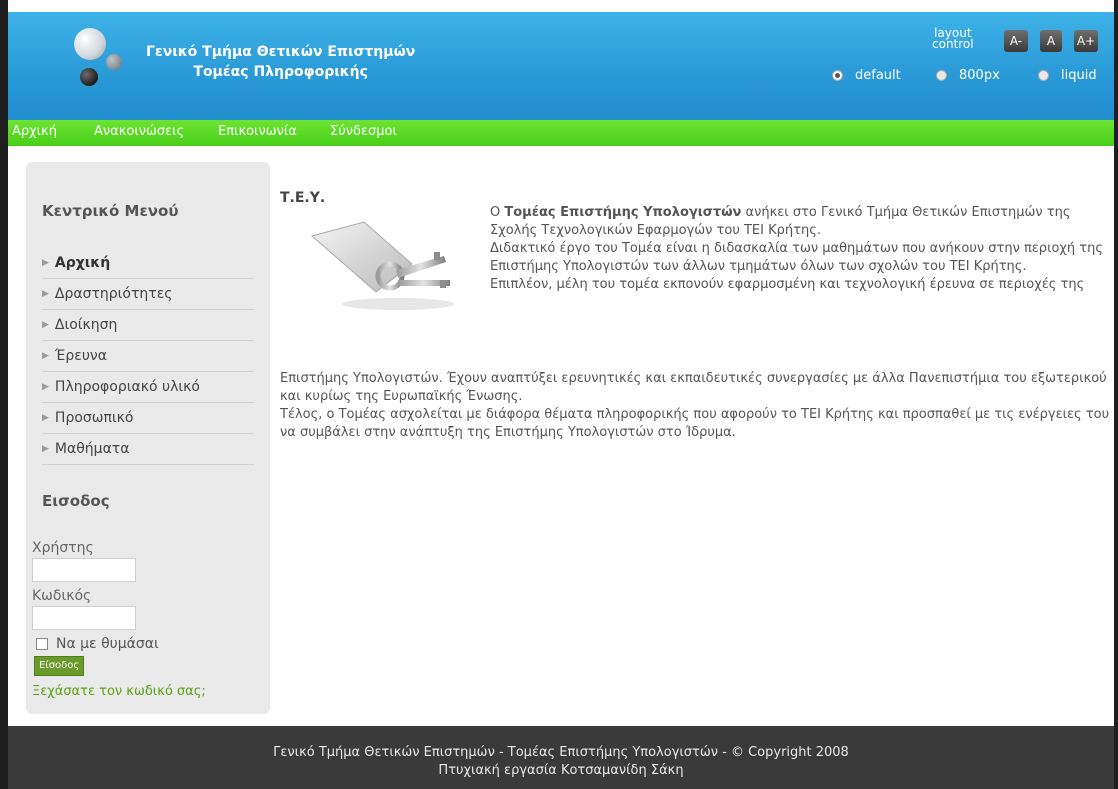 This screenshot has height=789, width=1118. What do you see at coordinates (148, 325) in the screenshot?
I see `sidebar-item-administration: ▶ Διοίκηση` at bounding box center [148, 325].